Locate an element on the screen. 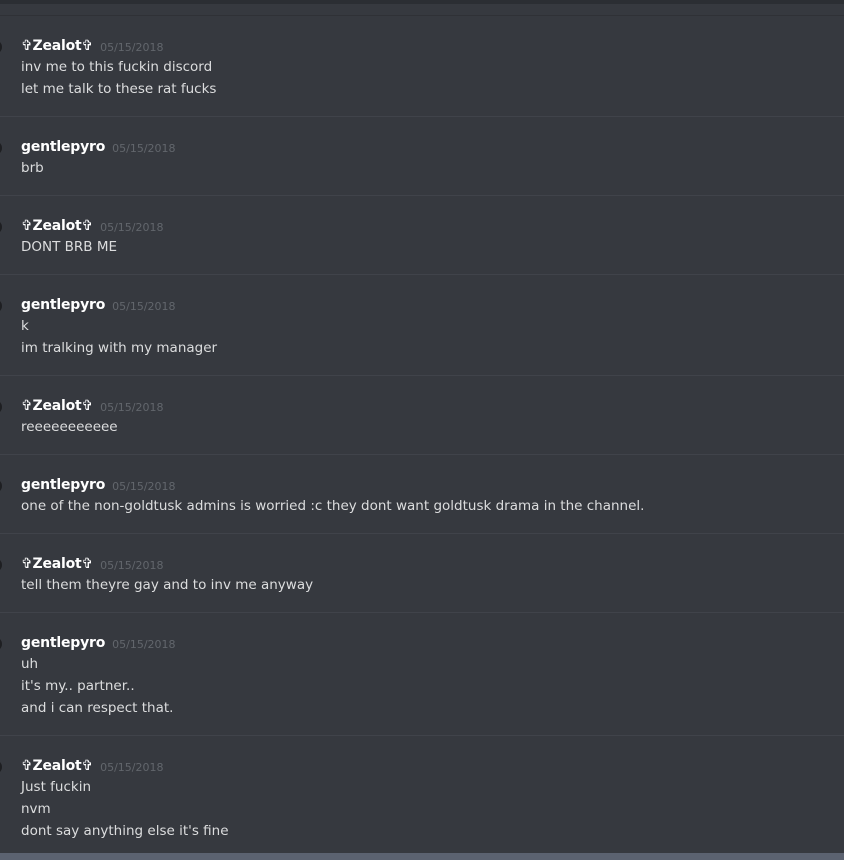  top-divider is located at coordinates (422, 8).